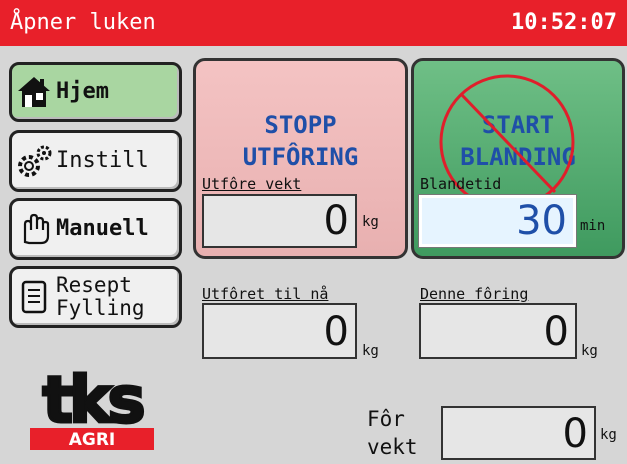 The height and width of the screenshot is (464, 627). Describe the element at coordinates (102, 228) in the screenshot. I see `manual-label: Manuell` at that location.